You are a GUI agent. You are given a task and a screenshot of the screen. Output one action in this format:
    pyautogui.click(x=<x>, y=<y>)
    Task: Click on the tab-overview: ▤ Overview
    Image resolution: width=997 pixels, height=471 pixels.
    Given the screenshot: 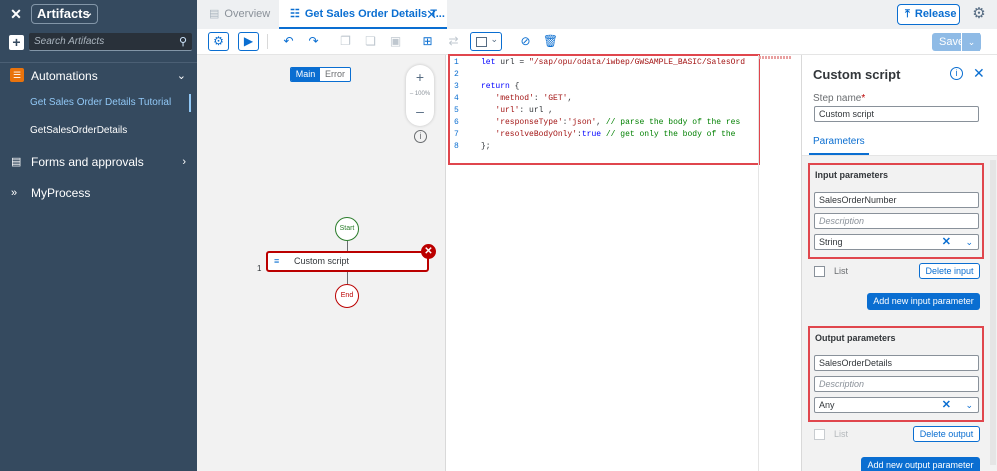 What is the action you would take?
    pyautogui.click(x=241, y=14)
    